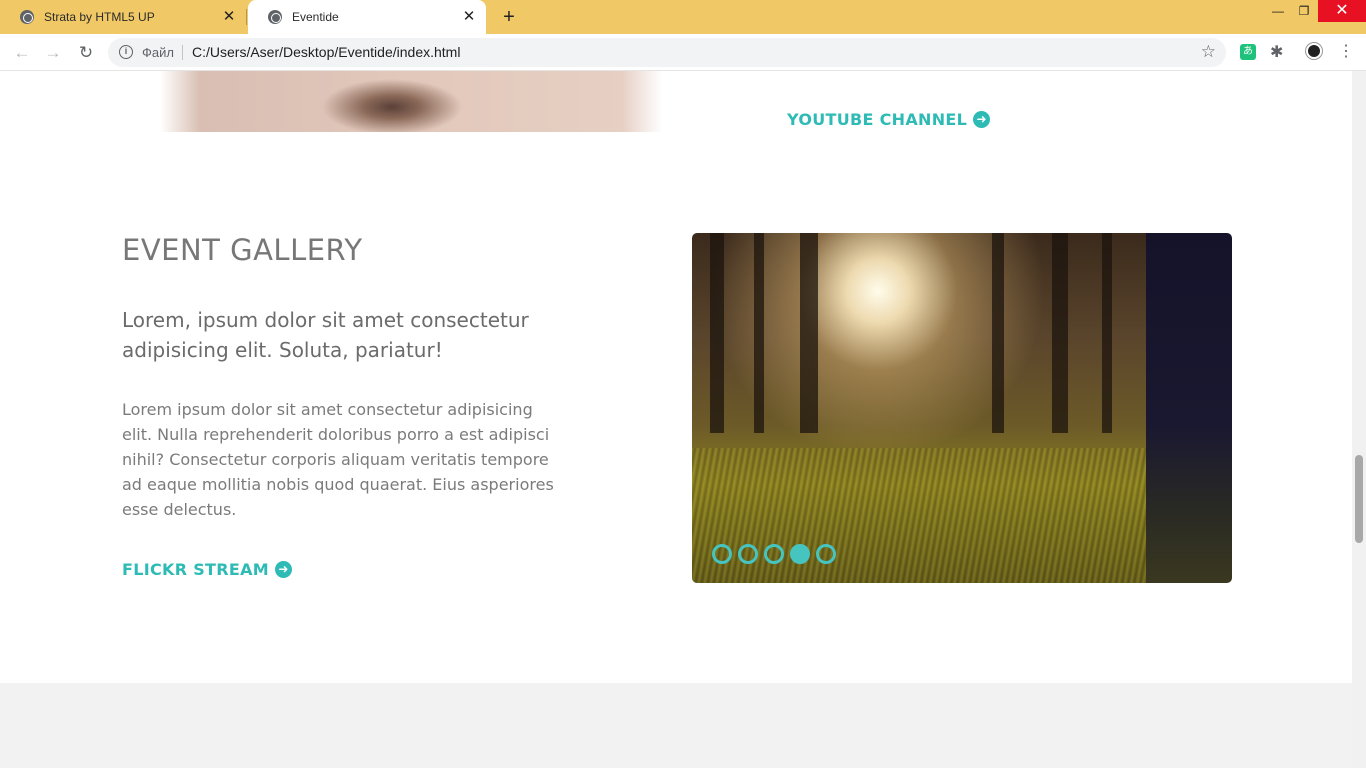 The image size is (1366, 768). I want to click on tab-title: Strata by HTML5 UP, so click(99, 17).